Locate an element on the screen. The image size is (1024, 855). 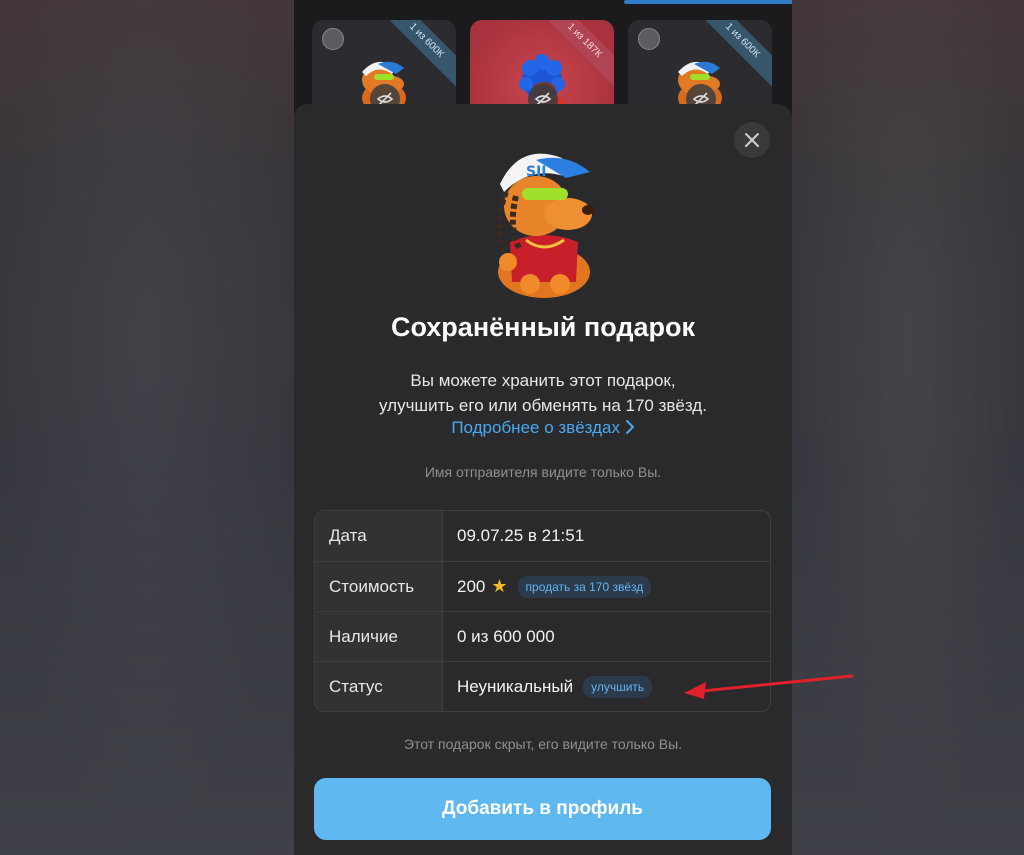
table-row: Наличие 0 из 600 000 is located at coordinates (542, 636).